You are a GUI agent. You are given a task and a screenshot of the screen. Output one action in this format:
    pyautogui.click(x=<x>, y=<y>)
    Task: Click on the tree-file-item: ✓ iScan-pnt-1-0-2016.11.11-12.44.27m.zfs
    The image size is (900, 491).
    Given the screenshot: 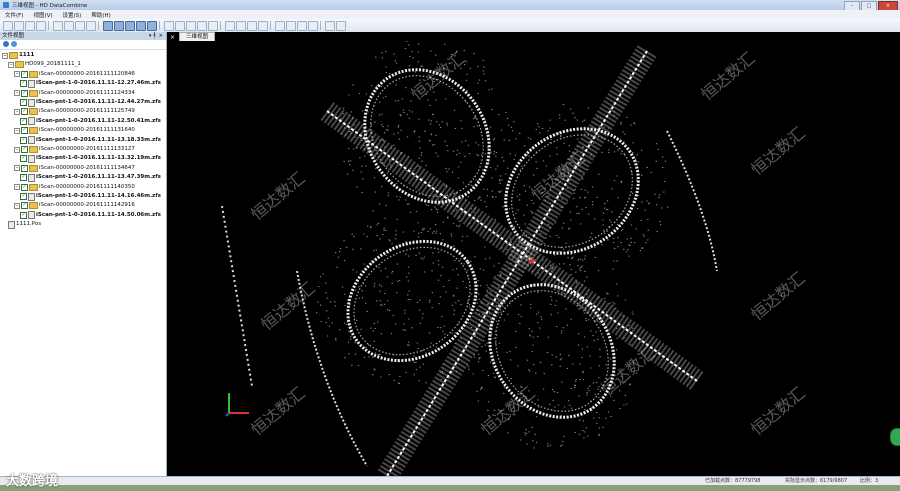 What is the action you would take?
    pyautogui.click(x=90, y=102)
    